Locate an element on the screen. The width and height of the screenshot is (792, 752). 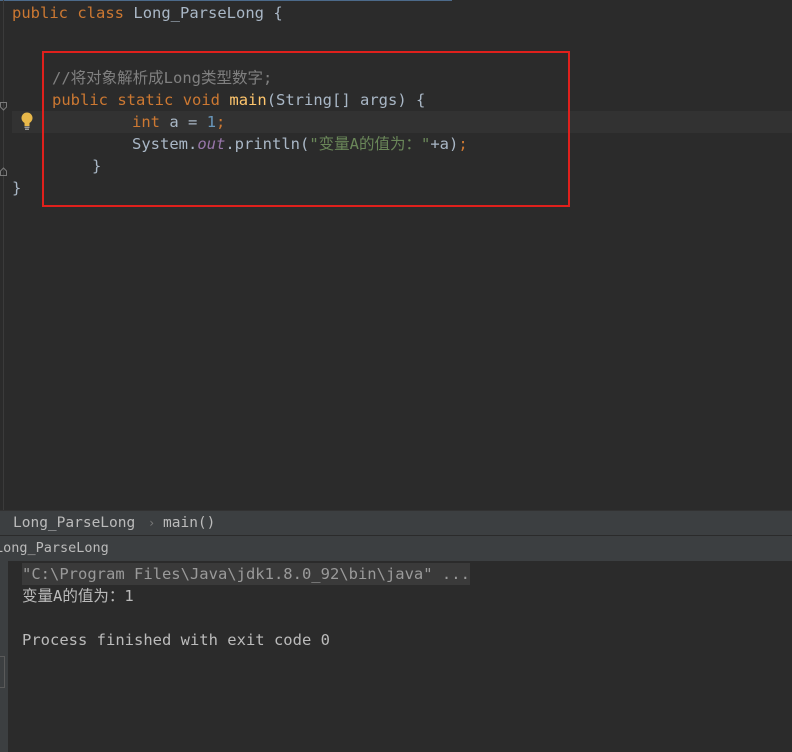
console-toolbar is located at coordinates (4, 656).